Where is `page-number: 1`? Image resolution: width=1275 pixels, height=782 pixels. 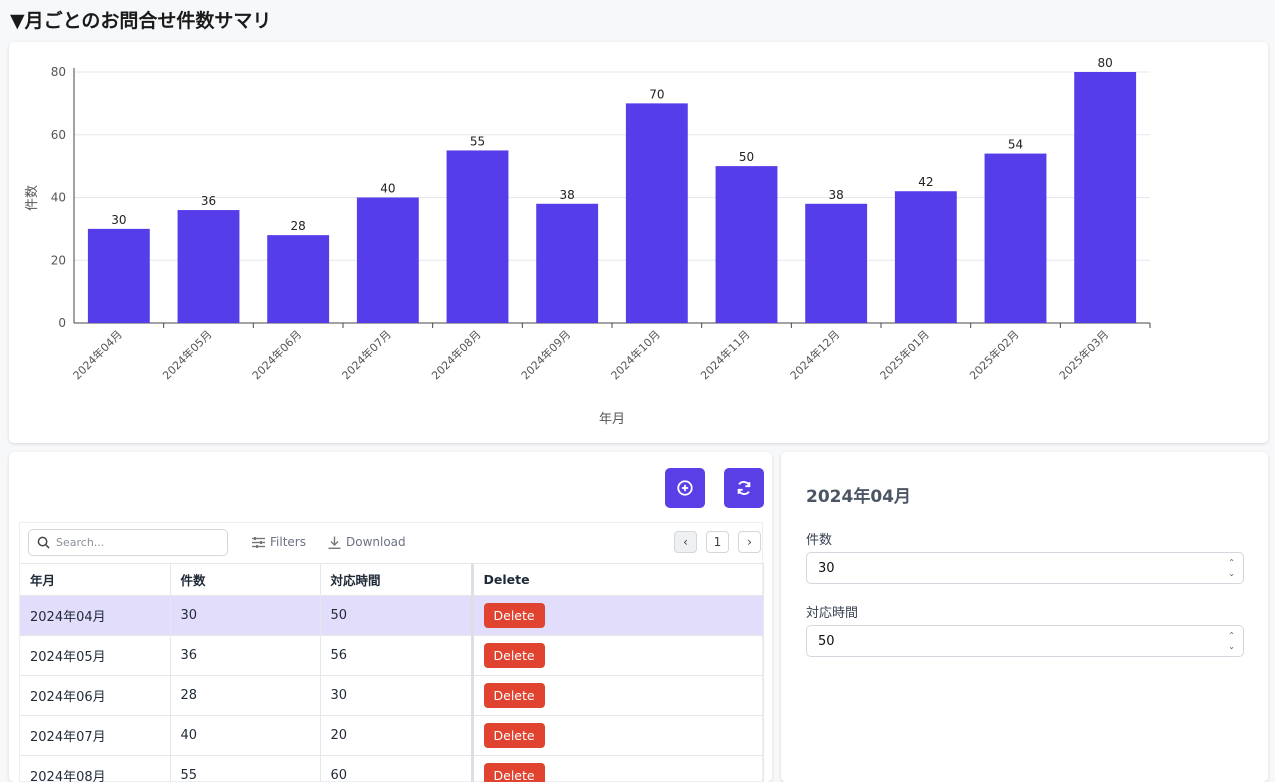
page-number: 1 is located at coordinates (717, 542).